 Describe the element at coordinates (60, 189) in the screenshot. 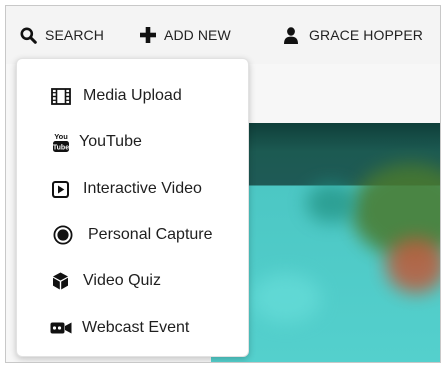

I see `play-square-icon` at that location.